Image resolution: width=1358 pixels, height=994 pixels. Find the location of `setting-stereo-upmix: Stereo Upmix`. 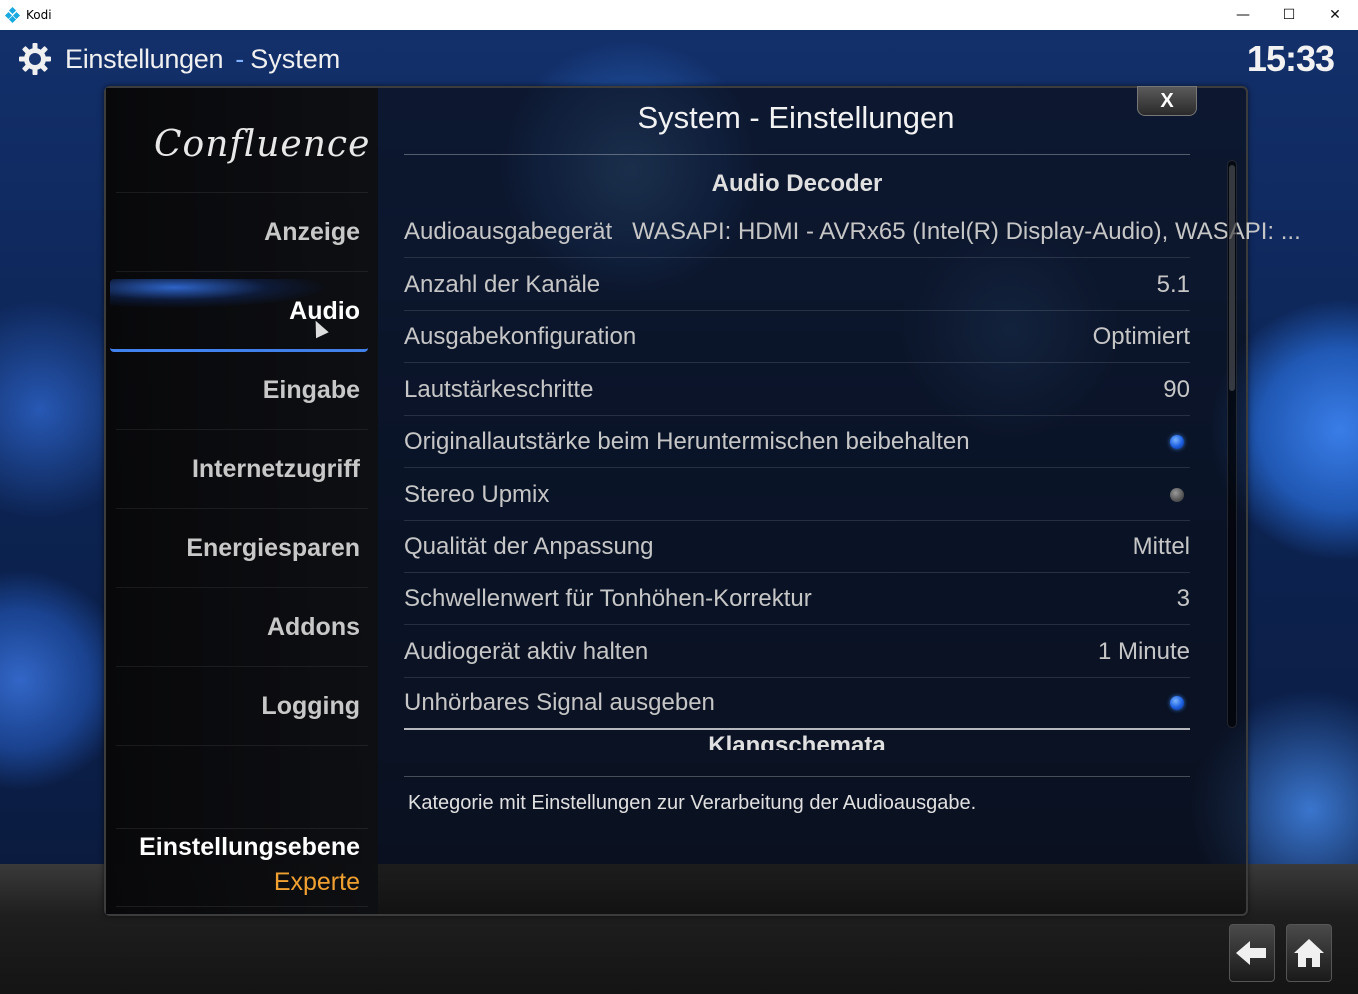

setting-stereo-upmix: Stereo Upmix is located at coordinates (797, 495).